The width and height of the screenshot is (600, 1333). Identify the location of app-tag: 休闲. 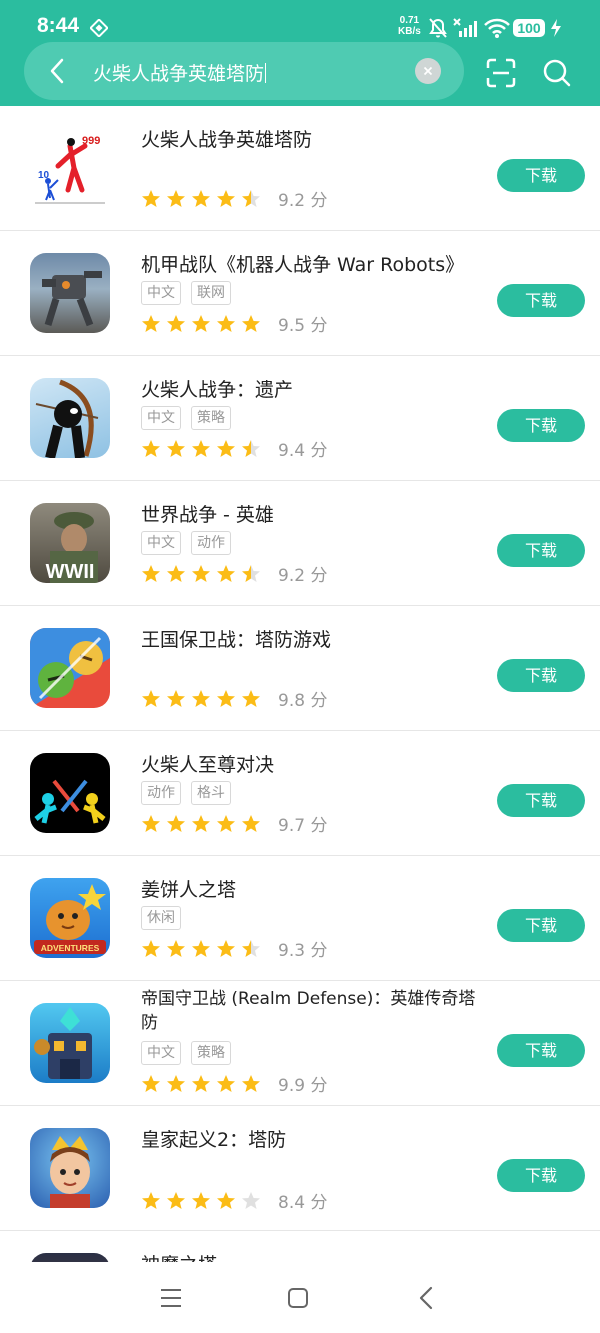
(161, 918).